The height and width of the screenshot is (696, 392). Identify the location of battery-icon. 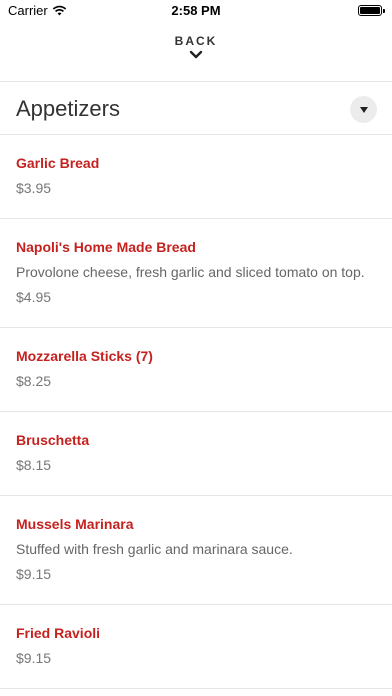
(371, 10).